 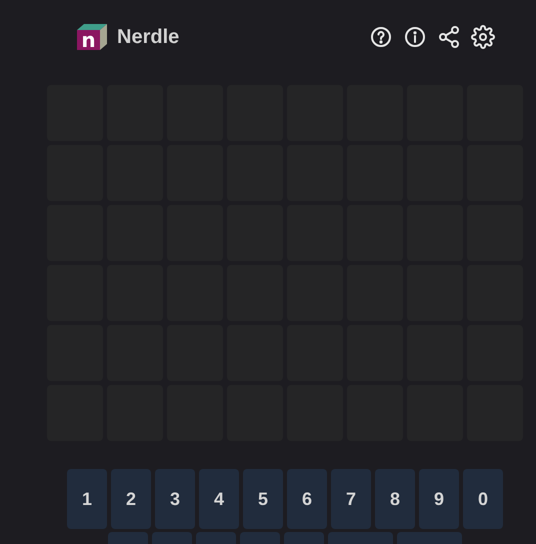 What do you see at coordinates (131, 499) in the screenshot?
I see `keyboard-key: 2` at bounding box center [131, 499].